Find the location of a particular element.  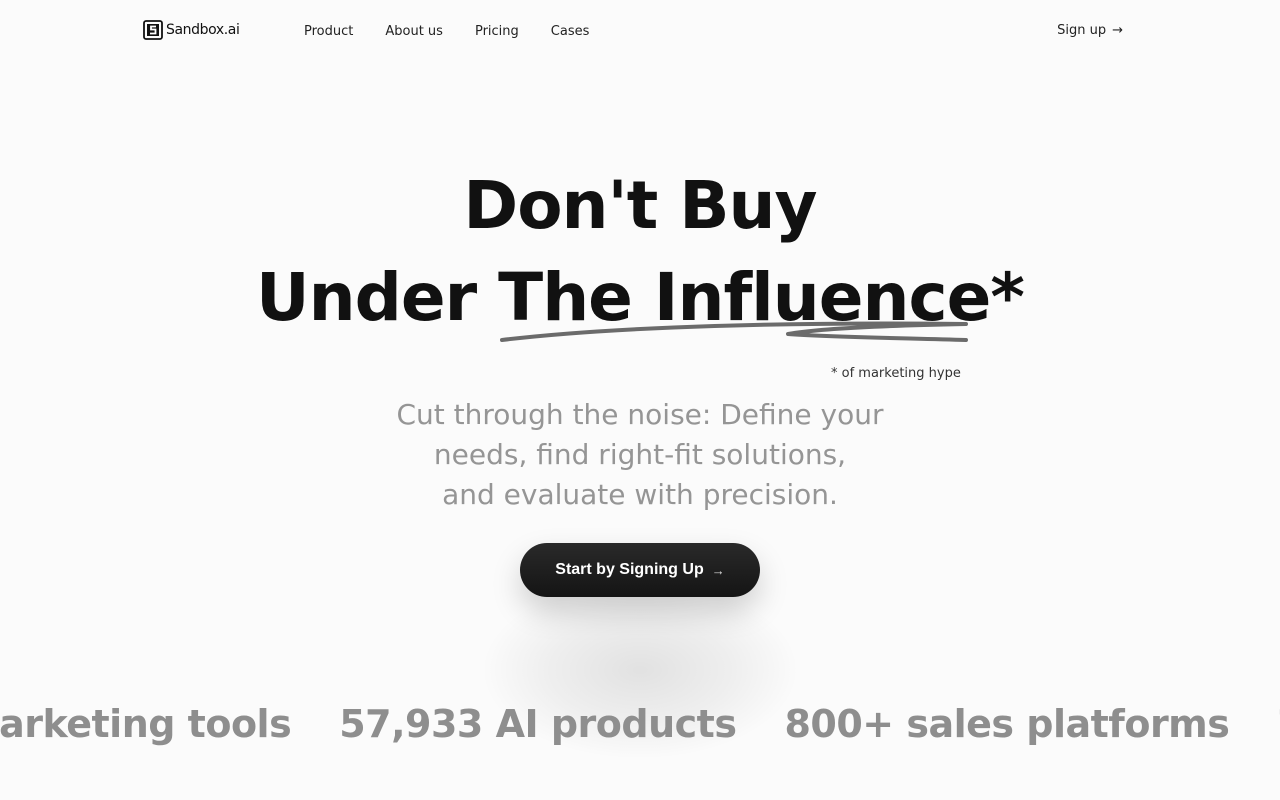

nav-link-cases: Cases is located at coordinates (570, 31).